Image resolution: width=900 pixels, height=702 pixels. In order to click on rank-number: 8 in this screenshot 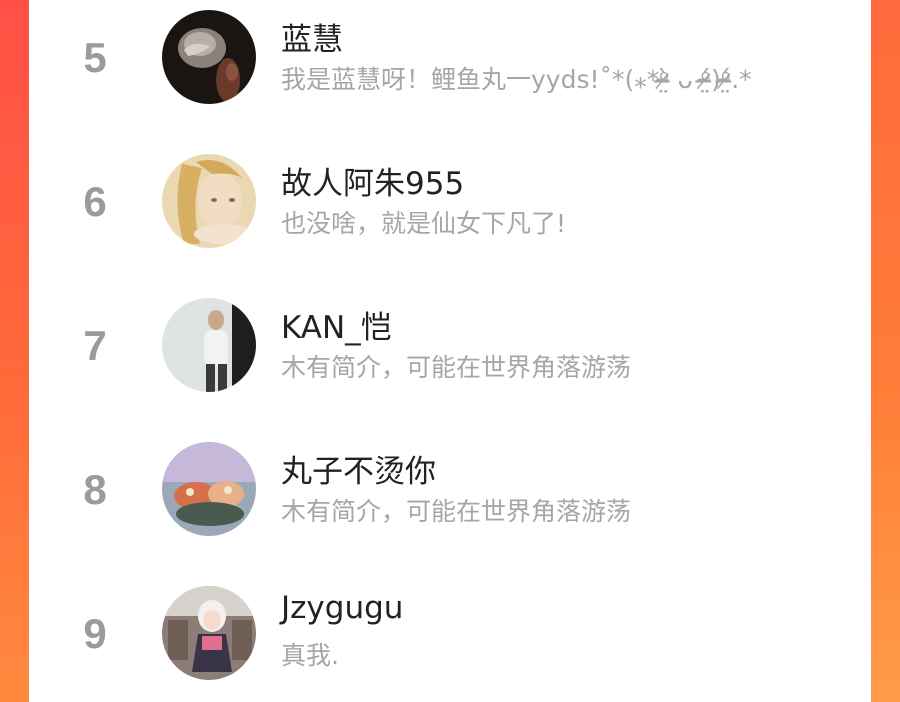, I will do `click(95, 489)`.